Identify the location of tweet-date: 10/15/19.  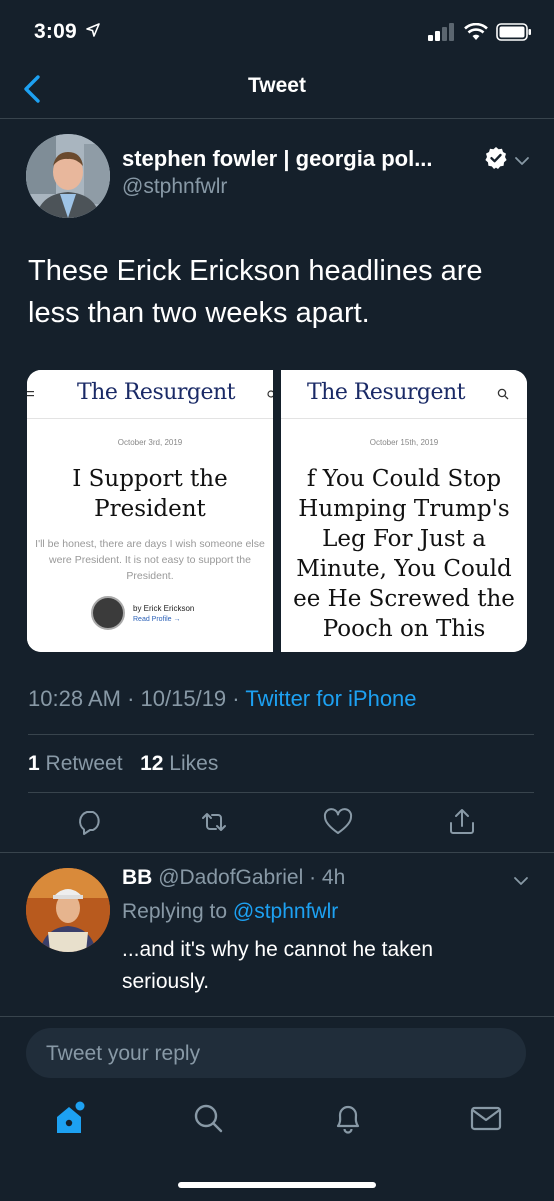
(183, 698).